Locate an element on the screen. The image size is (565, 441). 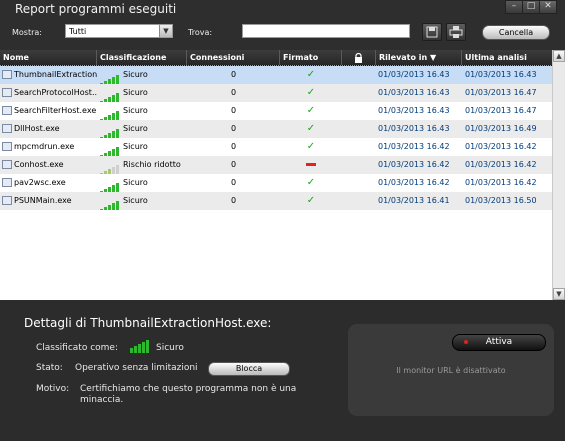
block-button: Blocca is located at coordinates (249, 369).